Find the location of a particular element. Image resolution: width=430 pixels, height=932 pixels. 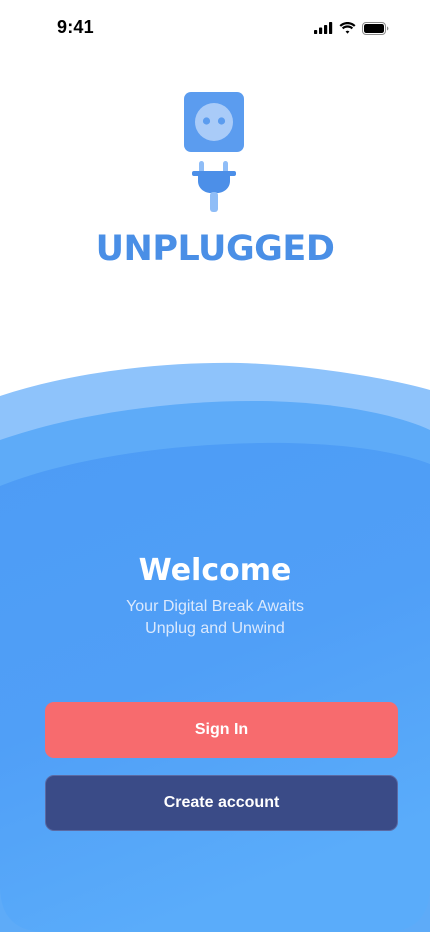

app-logo is located at coordinates (214, 152).